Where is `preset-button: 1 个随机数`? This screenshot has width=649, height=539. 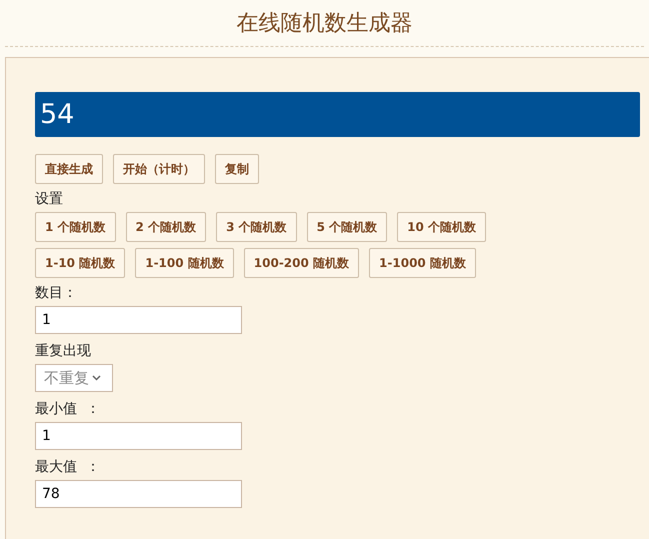 preset-button: 1 个随机数 is located at coordinates (75, 227).